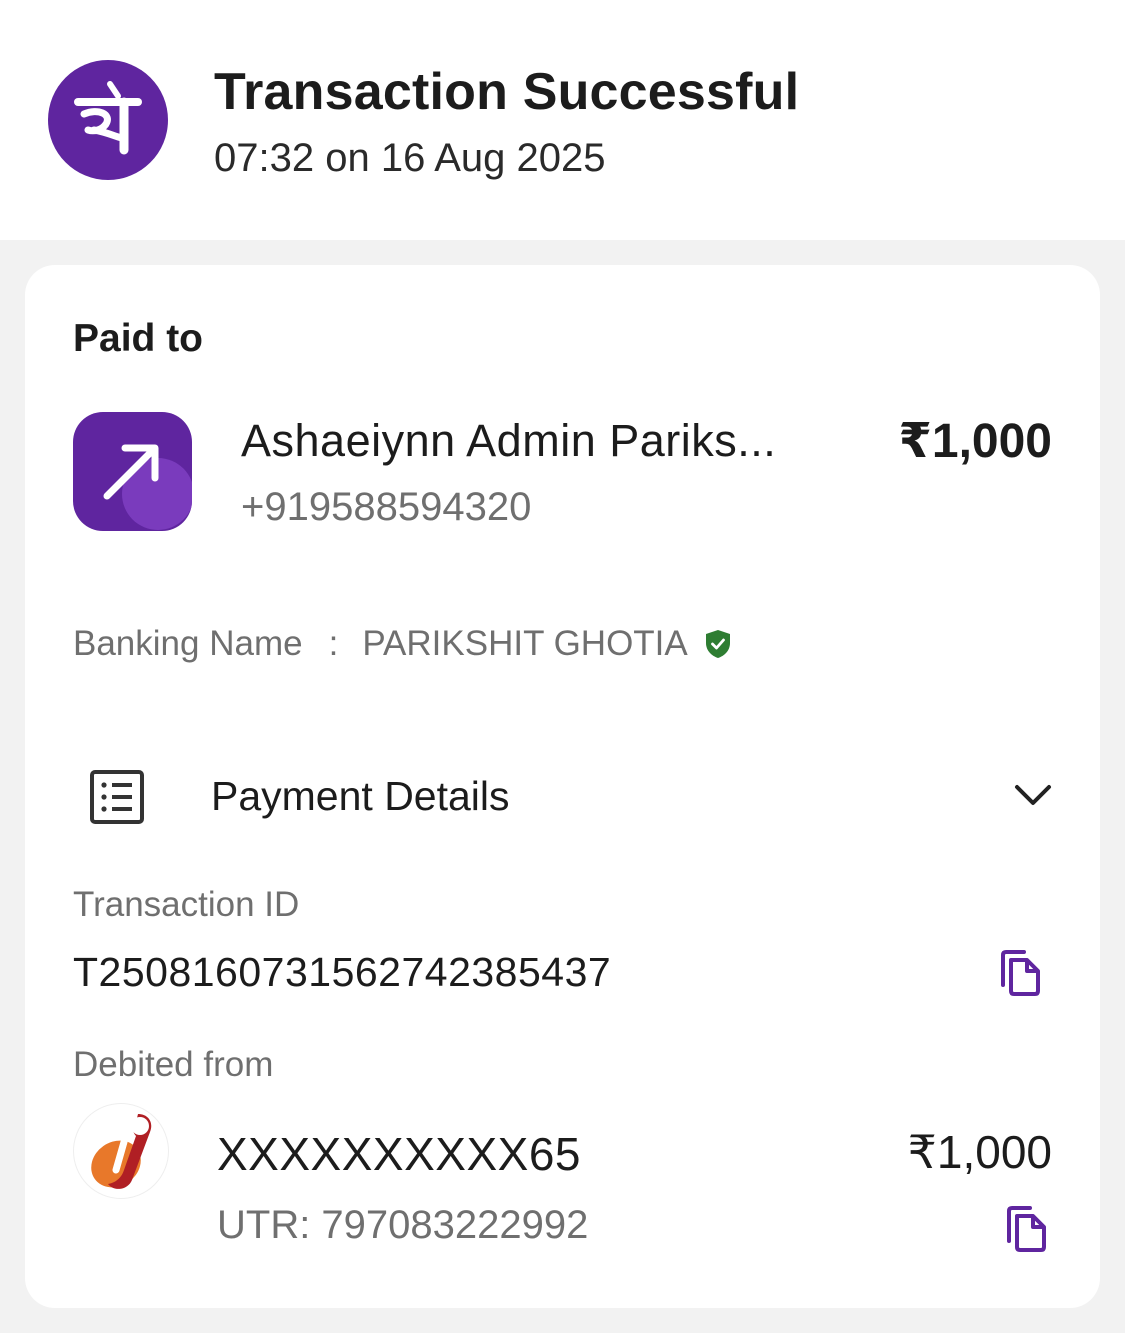 The image size is (1125, 1333). Describe the element at coordinates (138, 338) in the screenshot. I see `paid-to-heading: Paid to` at that location.